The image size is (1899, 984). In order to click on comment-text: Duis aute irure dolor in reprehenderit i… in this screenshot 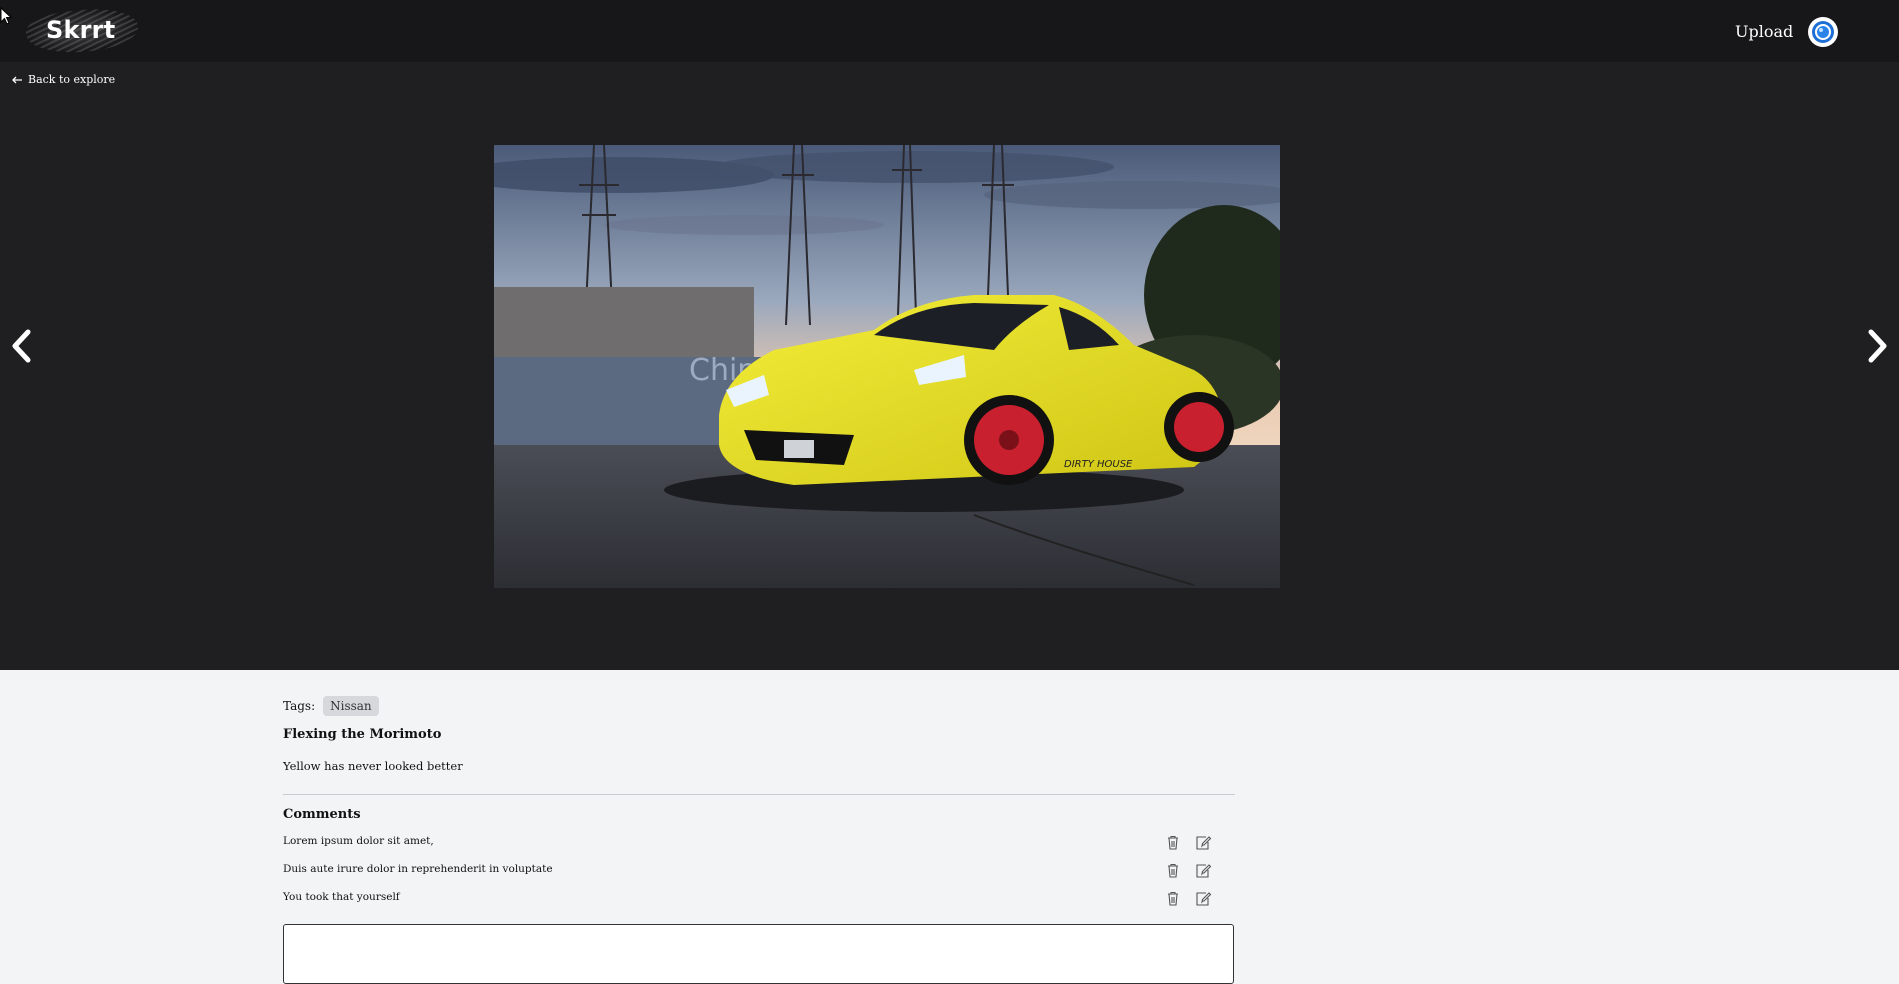, I will do `click(418, 869)`.